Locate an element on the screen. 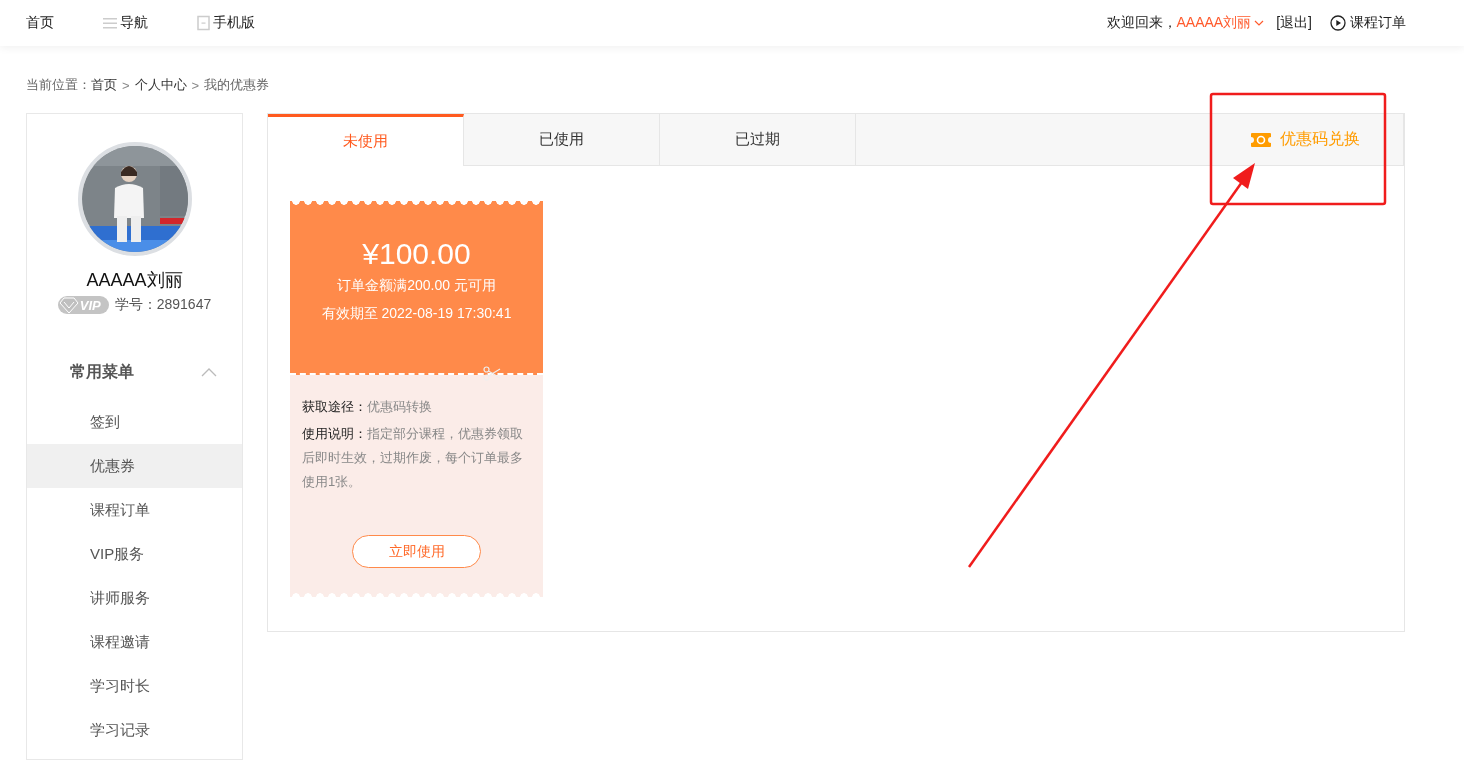  scissors-icon is located at coordinates (492, 373).